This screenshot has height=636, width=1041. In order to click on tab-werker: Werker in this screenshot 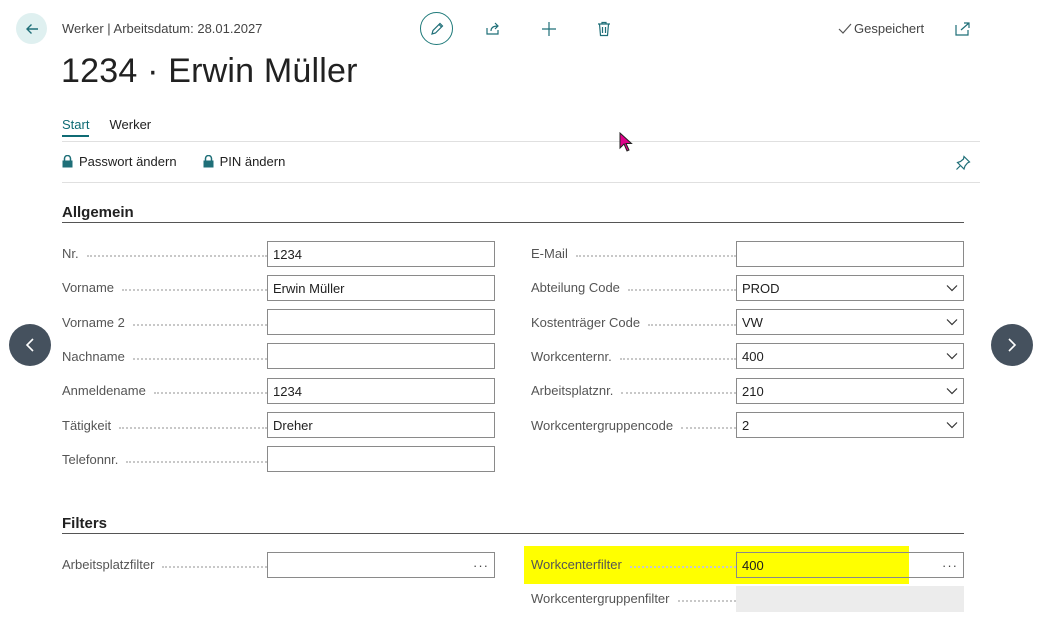, I will do `click(130, 127)`.